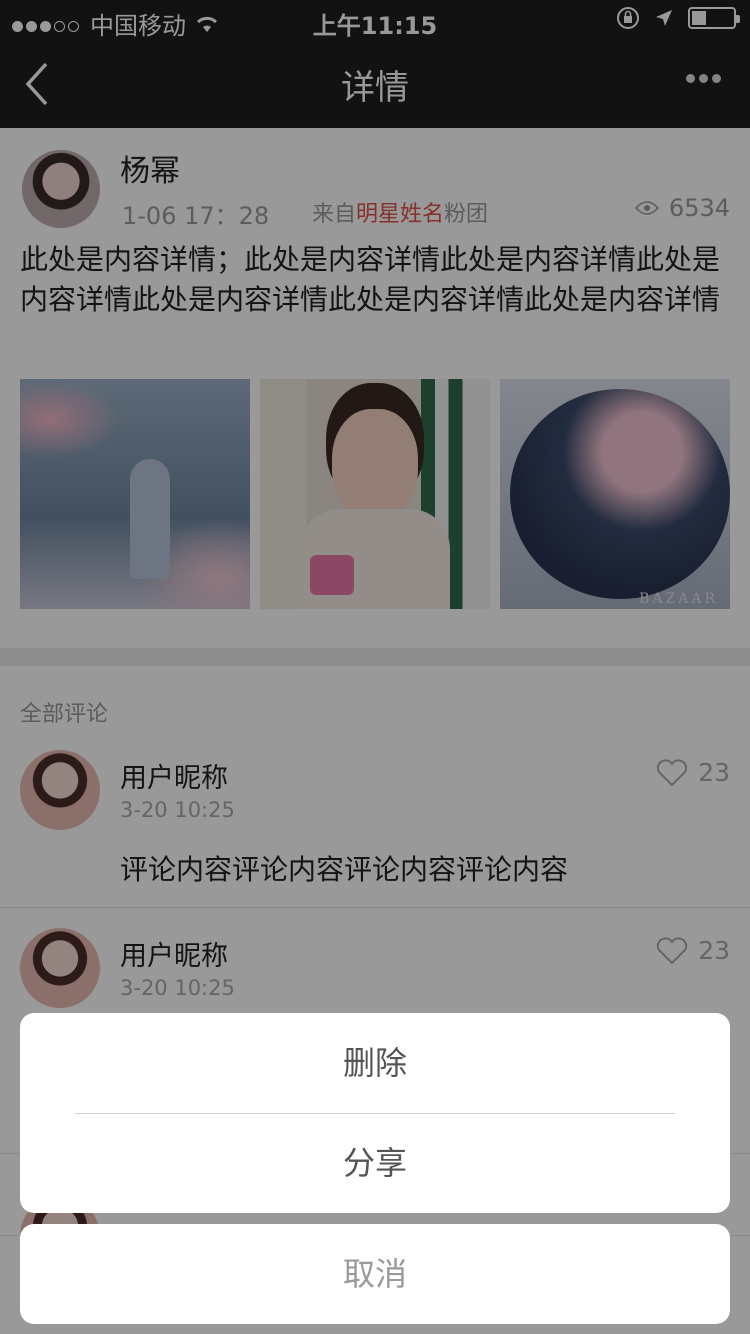 This screenshot has height=1334, width=750. What do you see at coordinates (375, 1063) in the screenshot?
I see `delete-button: 删除` at bounding box center [375, 1063].